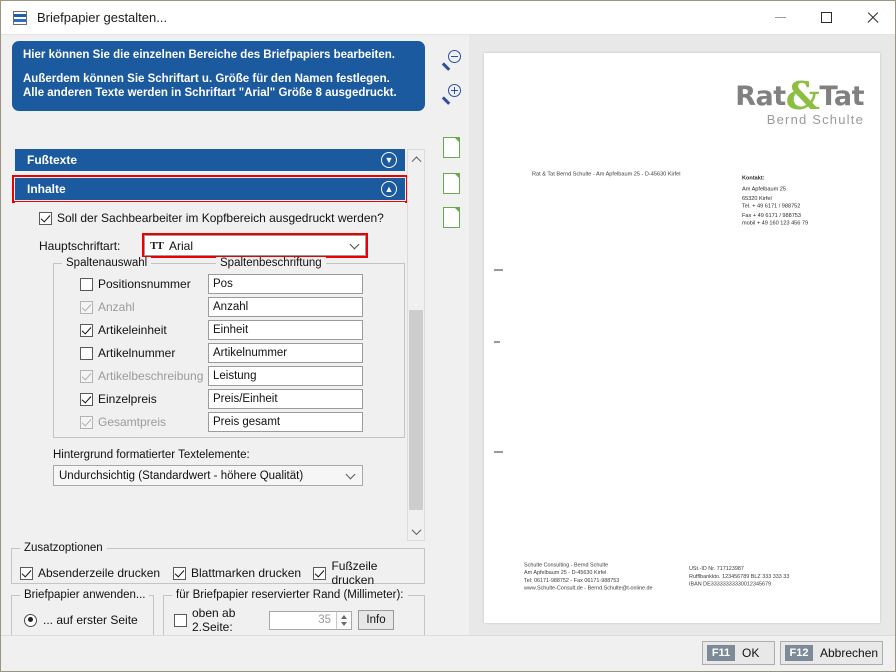  I want to click on column-caption-input: Preis gesamt, so click(285, 422).